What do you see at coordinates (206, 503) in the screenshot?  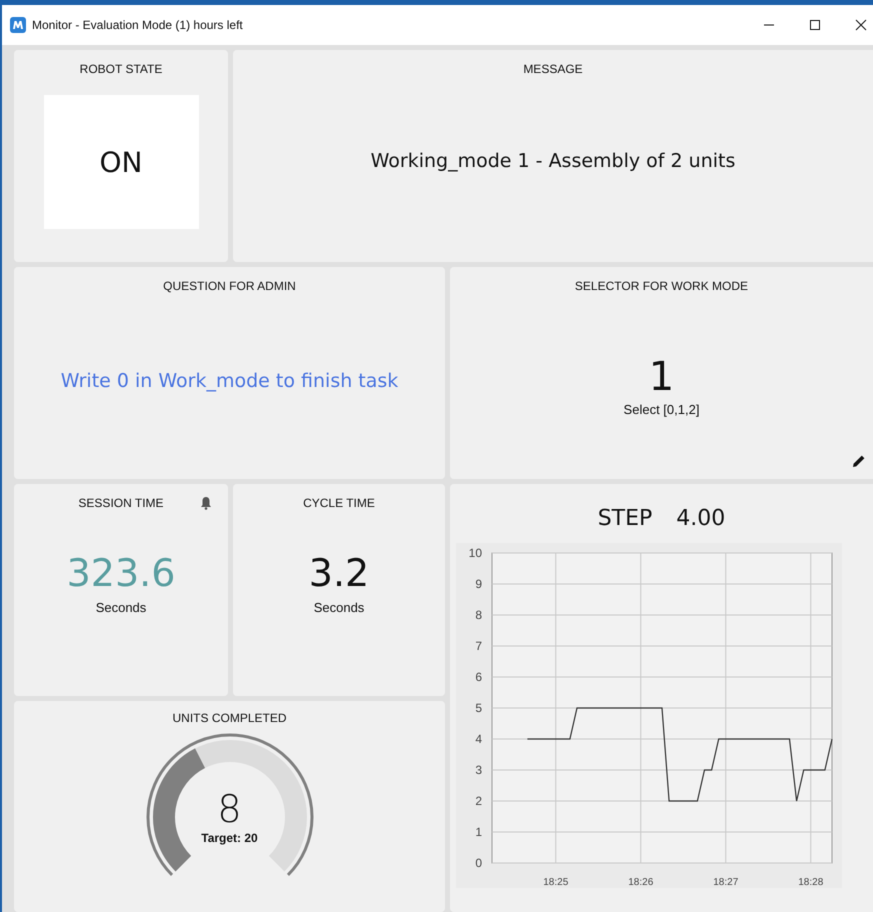 I see `bell-icon` at bounding box center [206, 503].